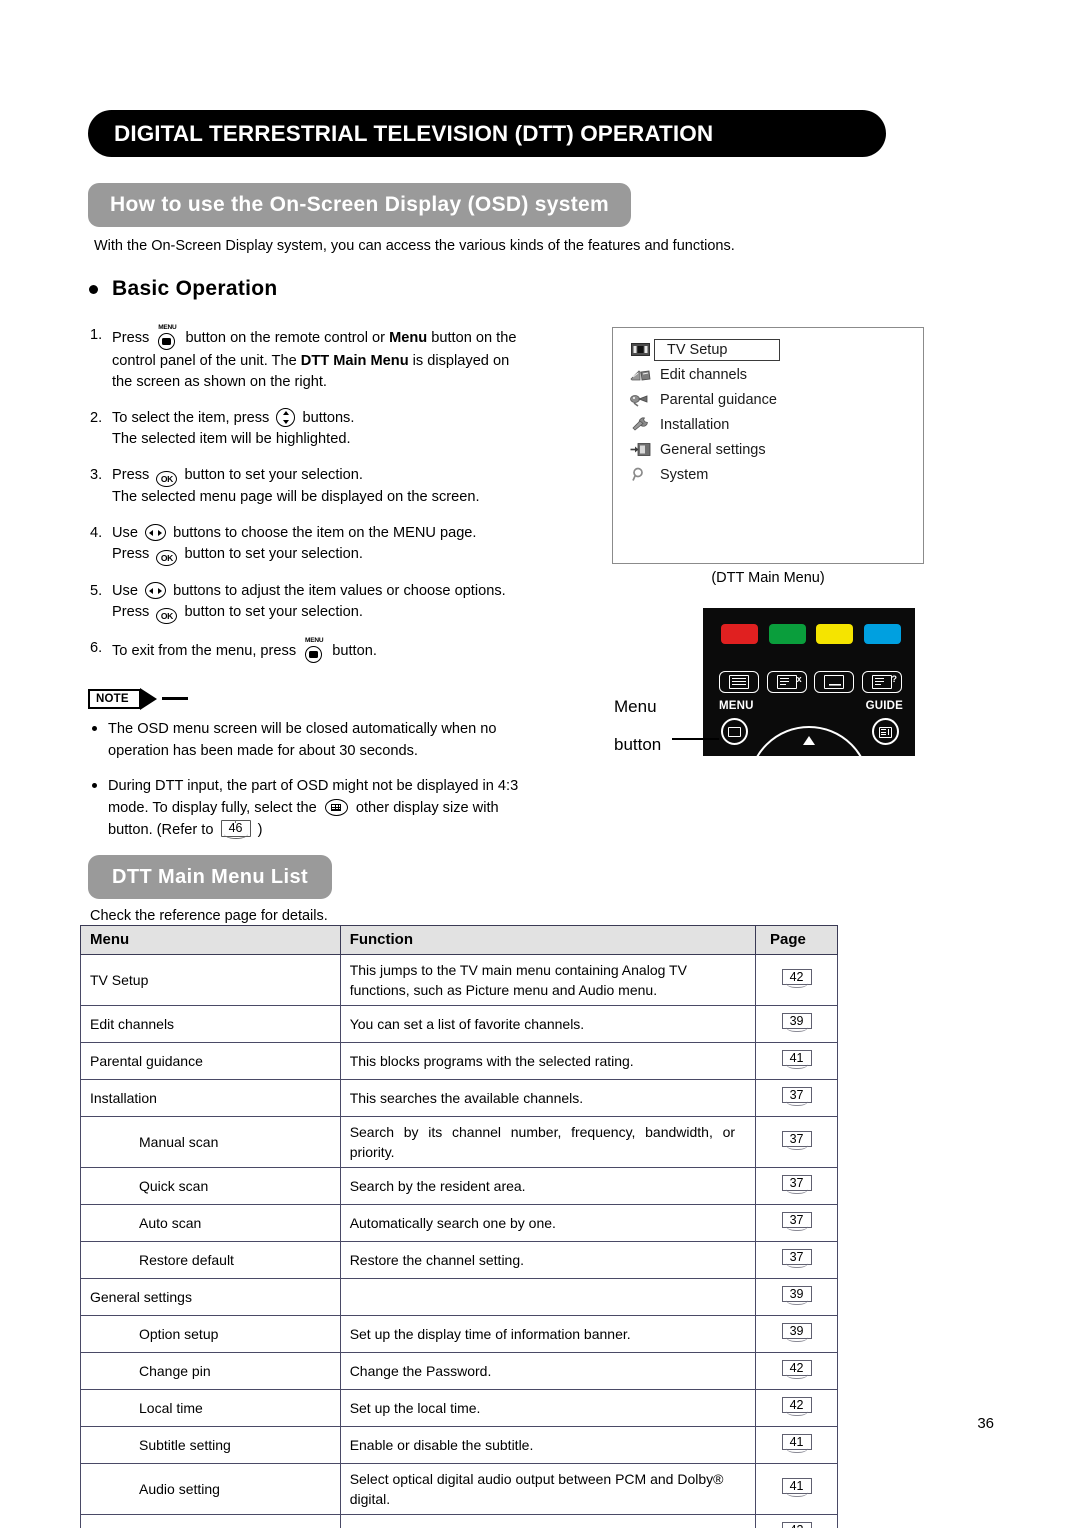 This screenshot has height=1528, width=1080. Describe the element at coordinates (834, 682) in the screenshot. I see `subtitle-button` at that location.